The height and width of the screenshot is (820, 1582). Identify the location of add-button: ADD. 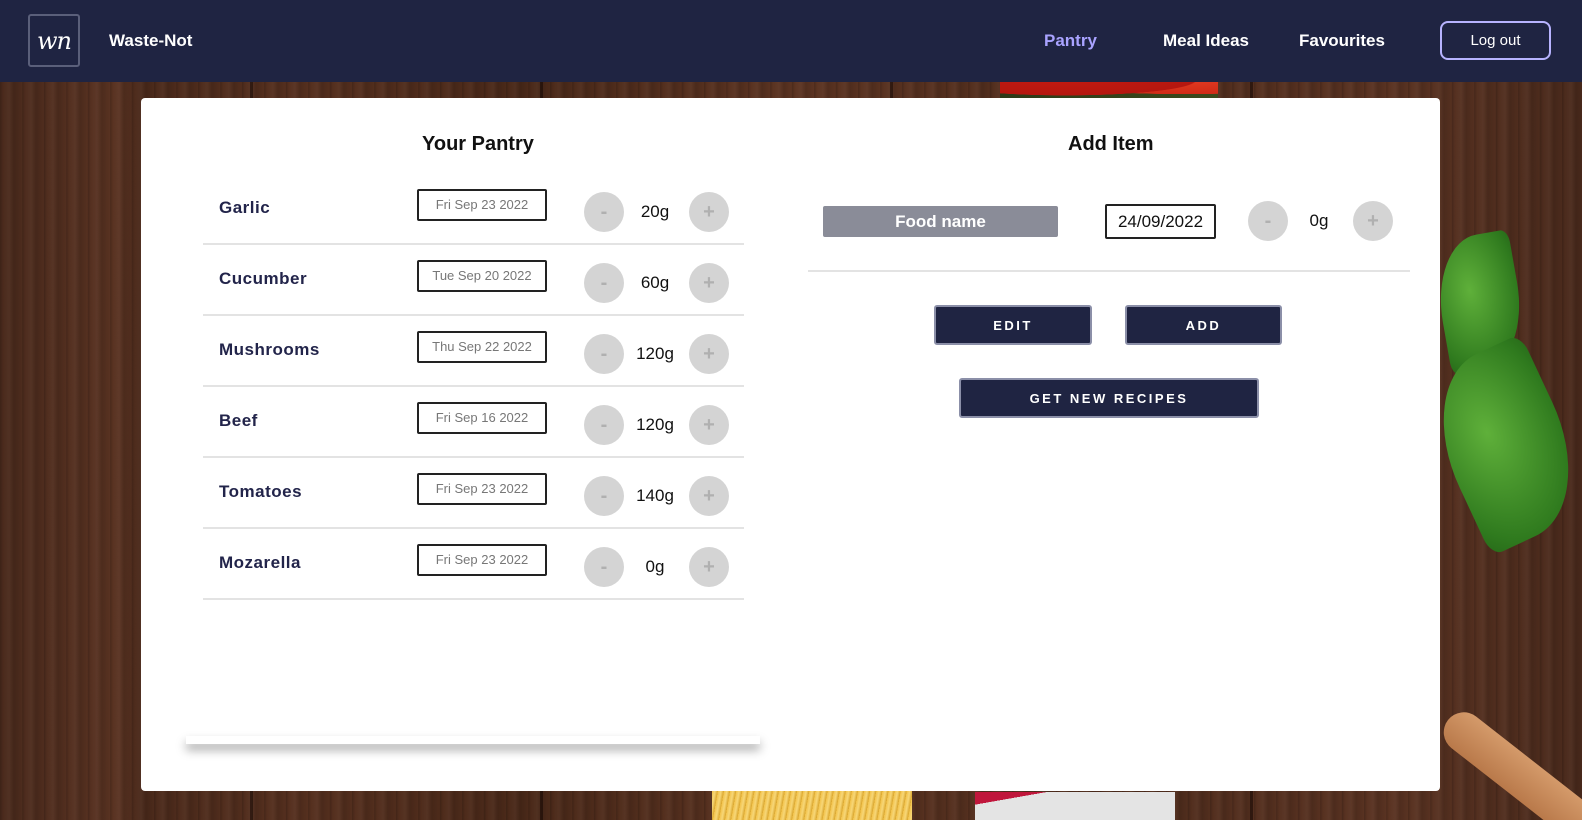
(1203, 325).